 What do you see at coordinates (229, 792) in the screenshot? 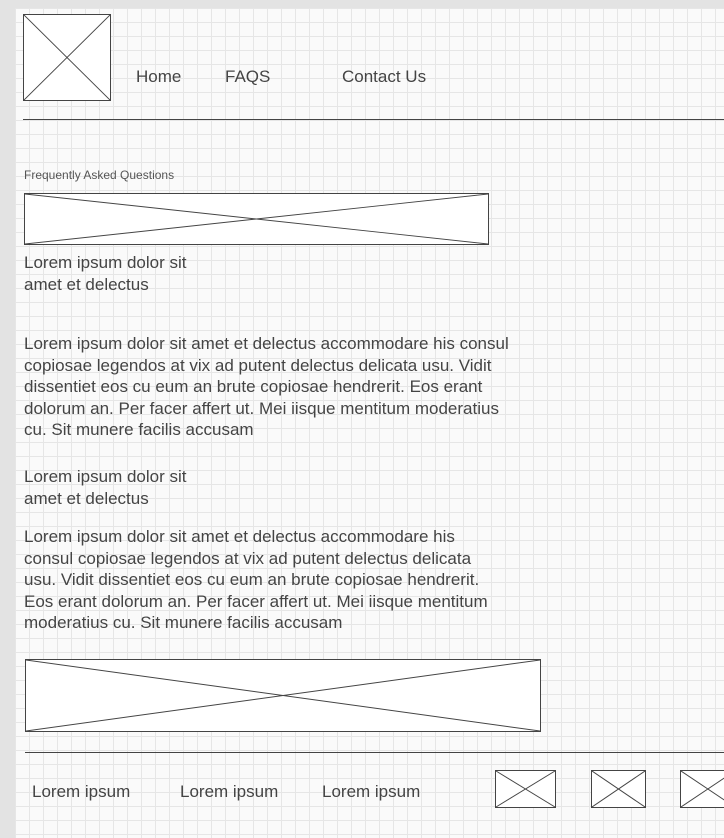
I see `footer-link-2: Lorem ipsum` at bounding box center [229, 792].